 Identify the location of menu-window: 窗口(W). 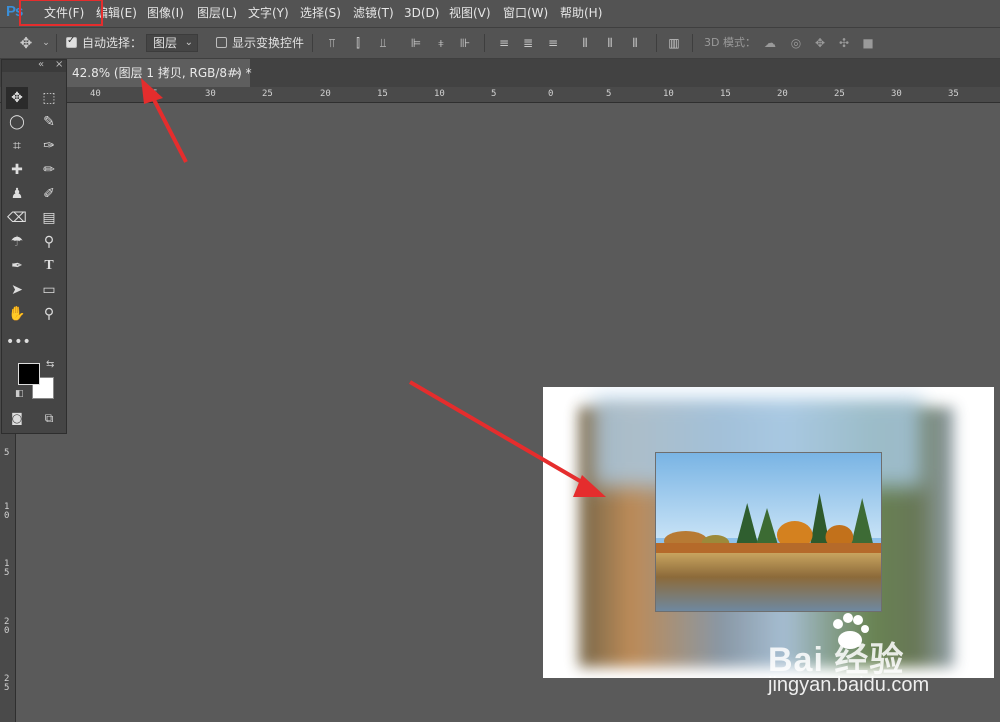
(525, 13).